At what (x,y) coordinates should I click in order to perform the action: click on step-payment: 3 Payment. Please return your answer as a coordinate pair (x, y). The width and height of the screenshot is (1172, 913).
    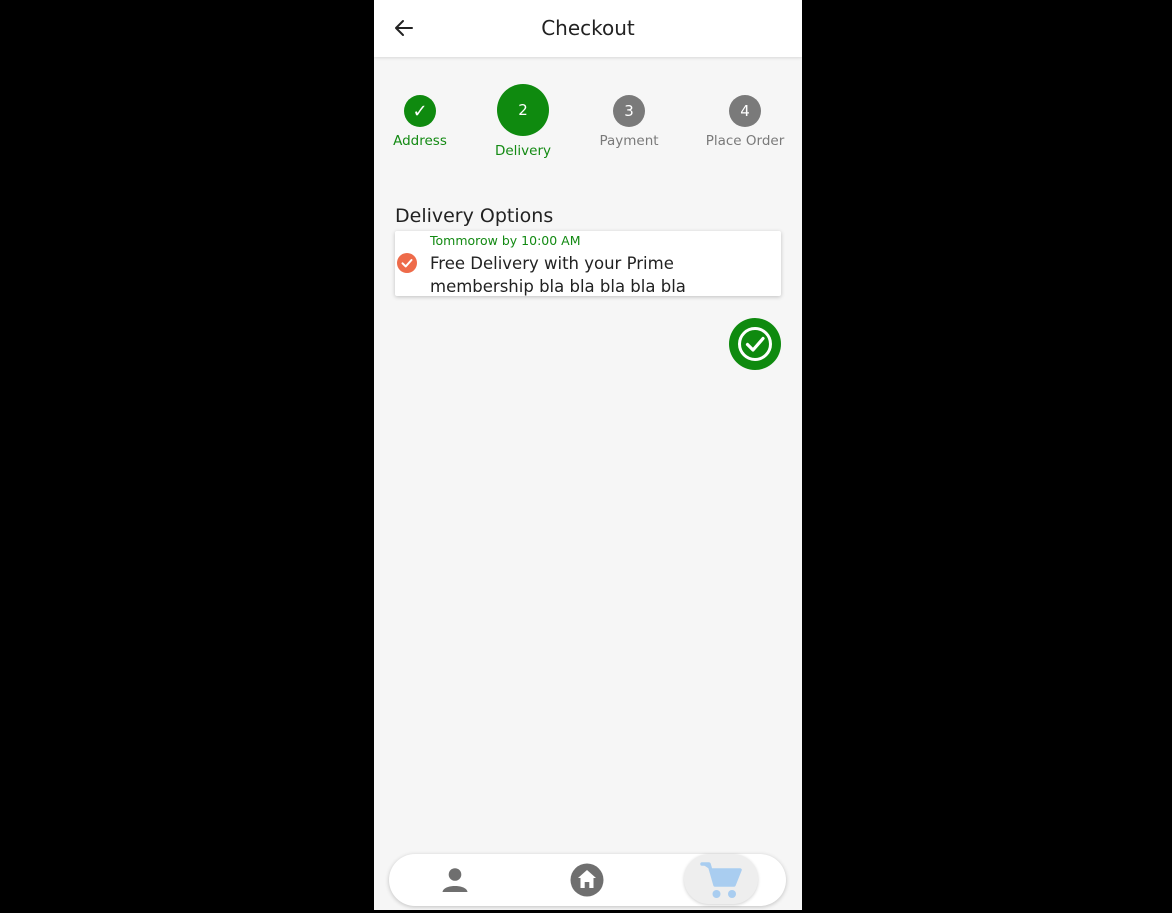
    Looking at the image, I should click on (629, 122).